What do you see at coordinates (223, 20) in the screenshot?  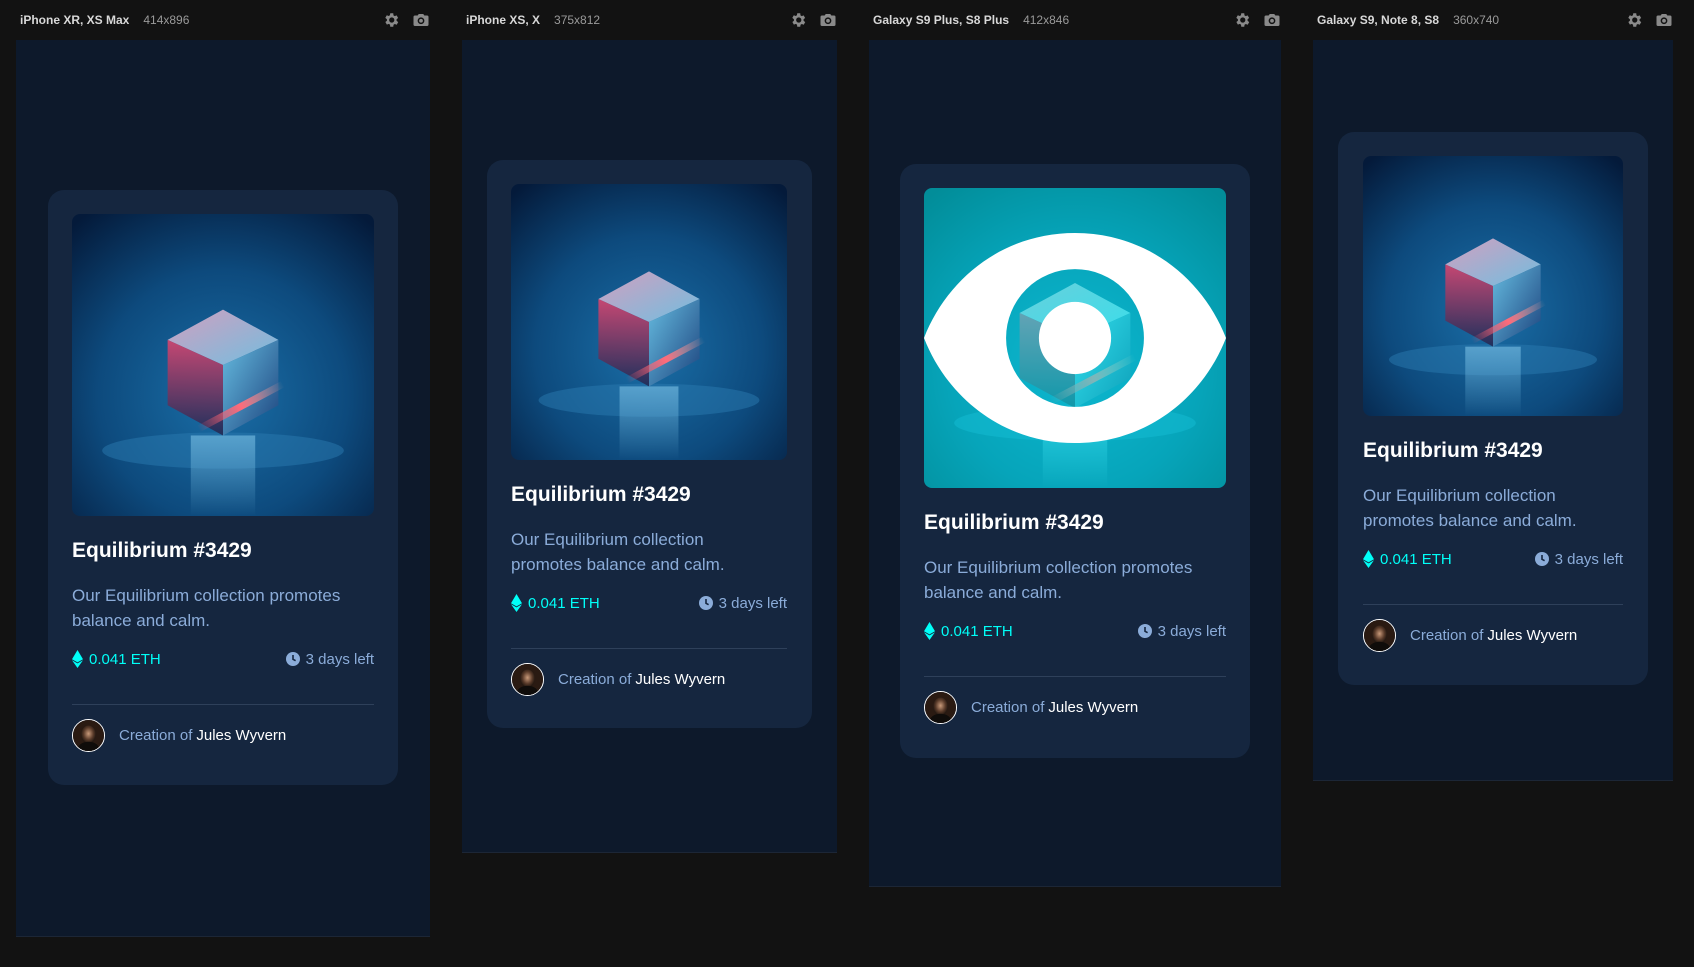 I see `device-header: iPhone XR, XS Max 414x896` at bounding box center [223, 20].